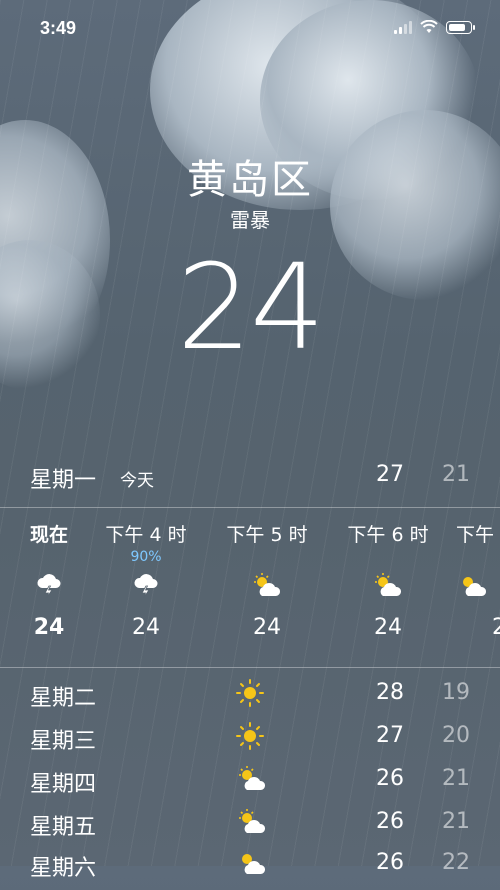  What do you see at coordinates (48, 535) in the screenshot?
I see `hour-time: 现在` at bounding box center [48, 535].